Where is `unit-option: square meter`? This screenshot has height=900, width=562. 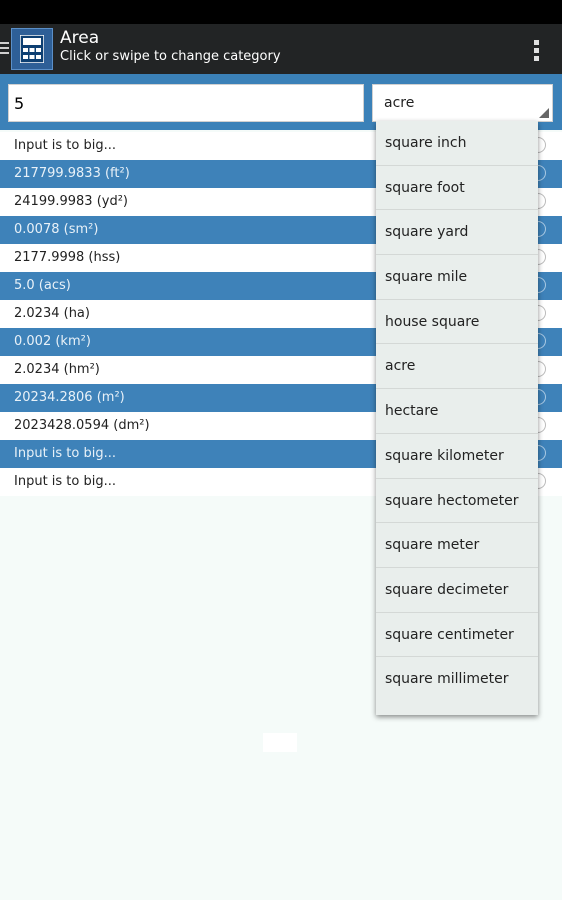
unit-option: square meter is located at coordinates (457, 545).